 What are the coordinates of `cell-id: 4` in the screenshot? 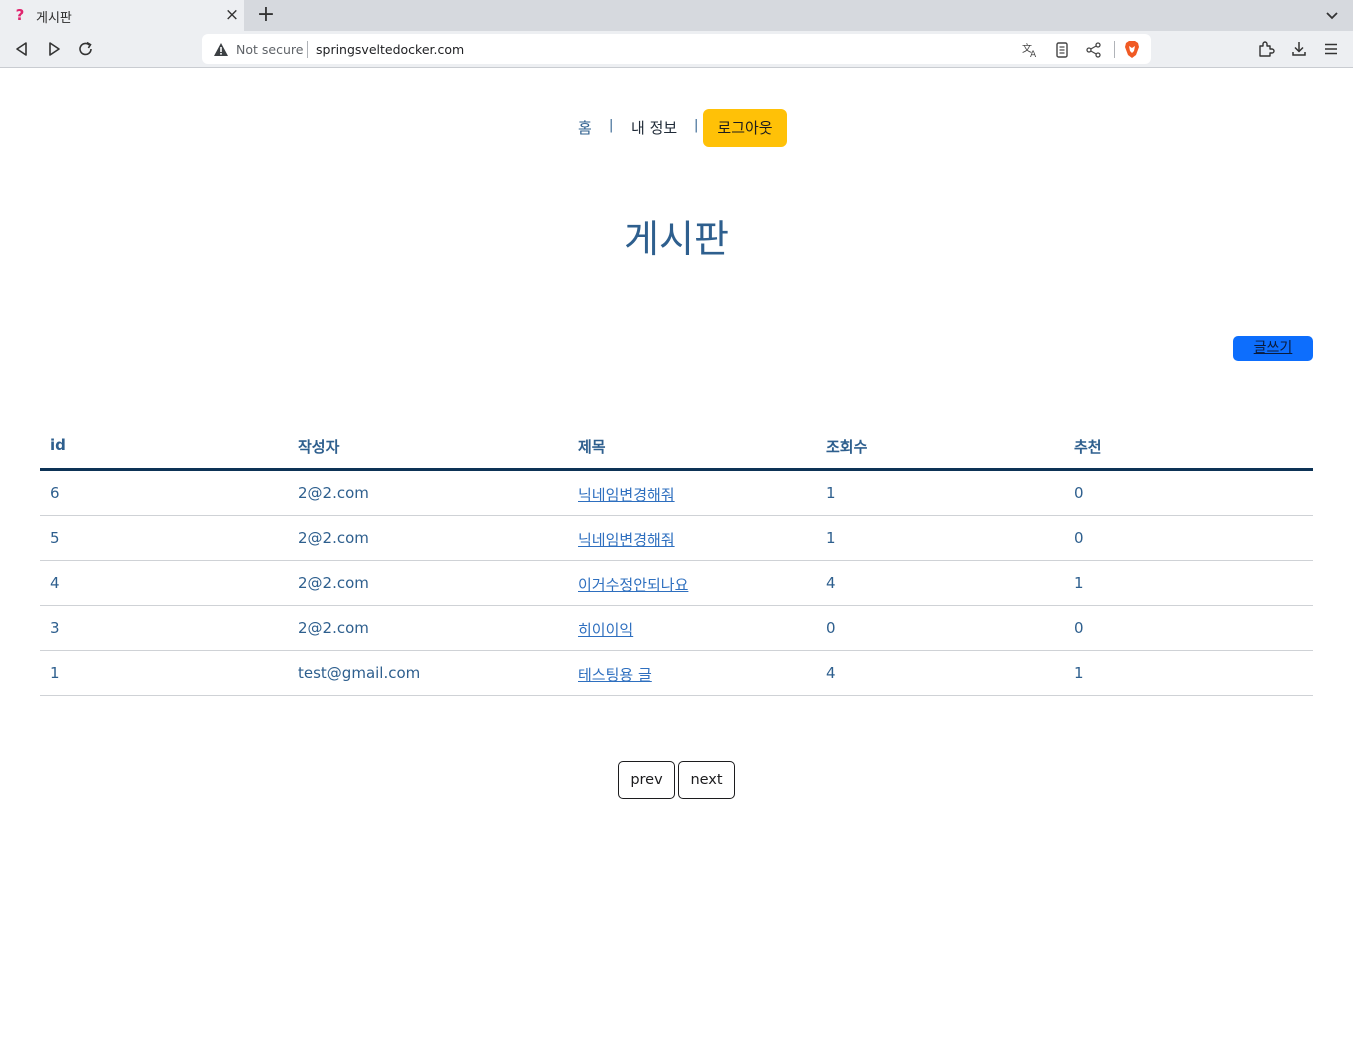 It's located at (55, 583).